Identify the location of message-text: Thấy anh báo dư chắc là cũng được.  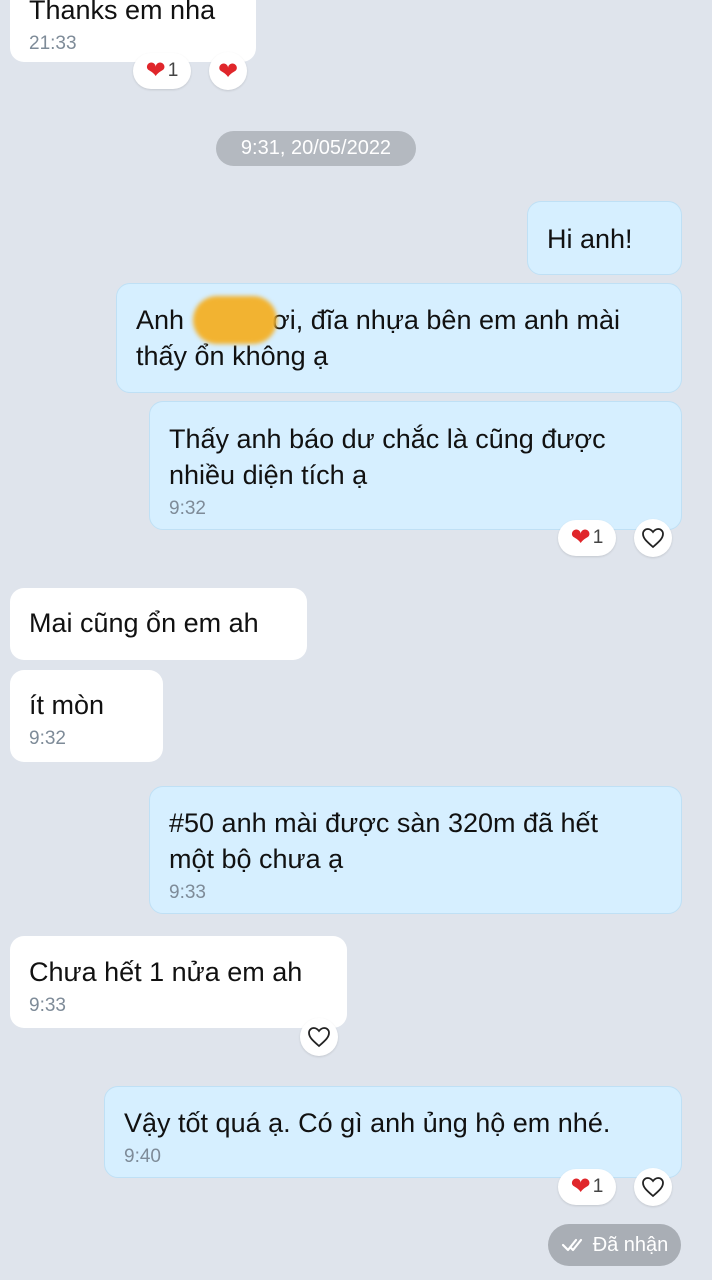
(387, 439).